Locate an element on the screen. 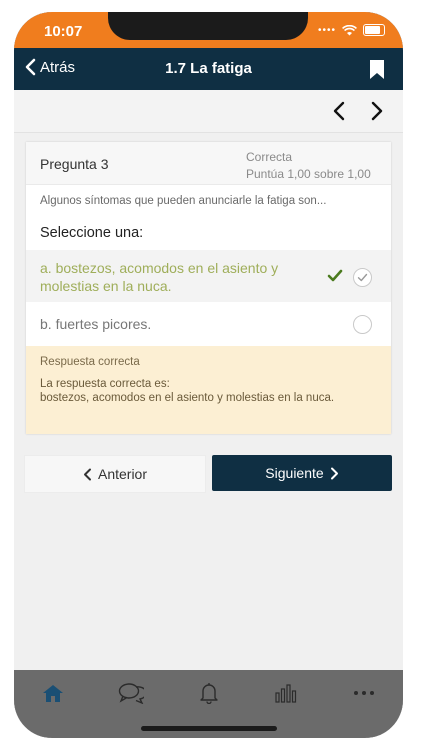 The height and width of the screenshot is (750, 422). status-icons: •••• is located at coordinates (351, 30).